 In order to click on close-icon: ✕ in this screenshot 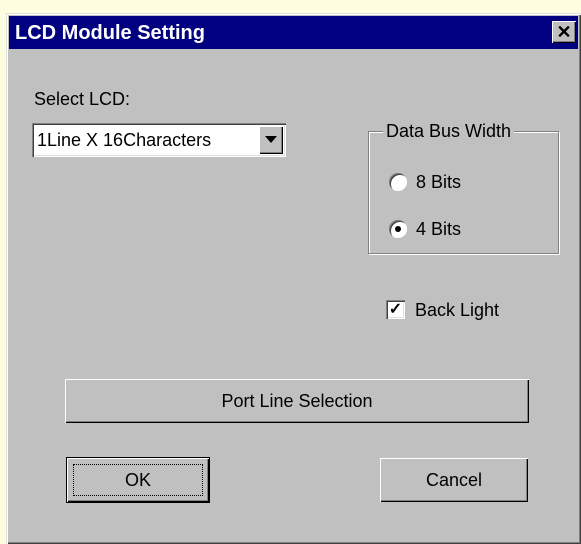, I will do `click(564, 32)`.